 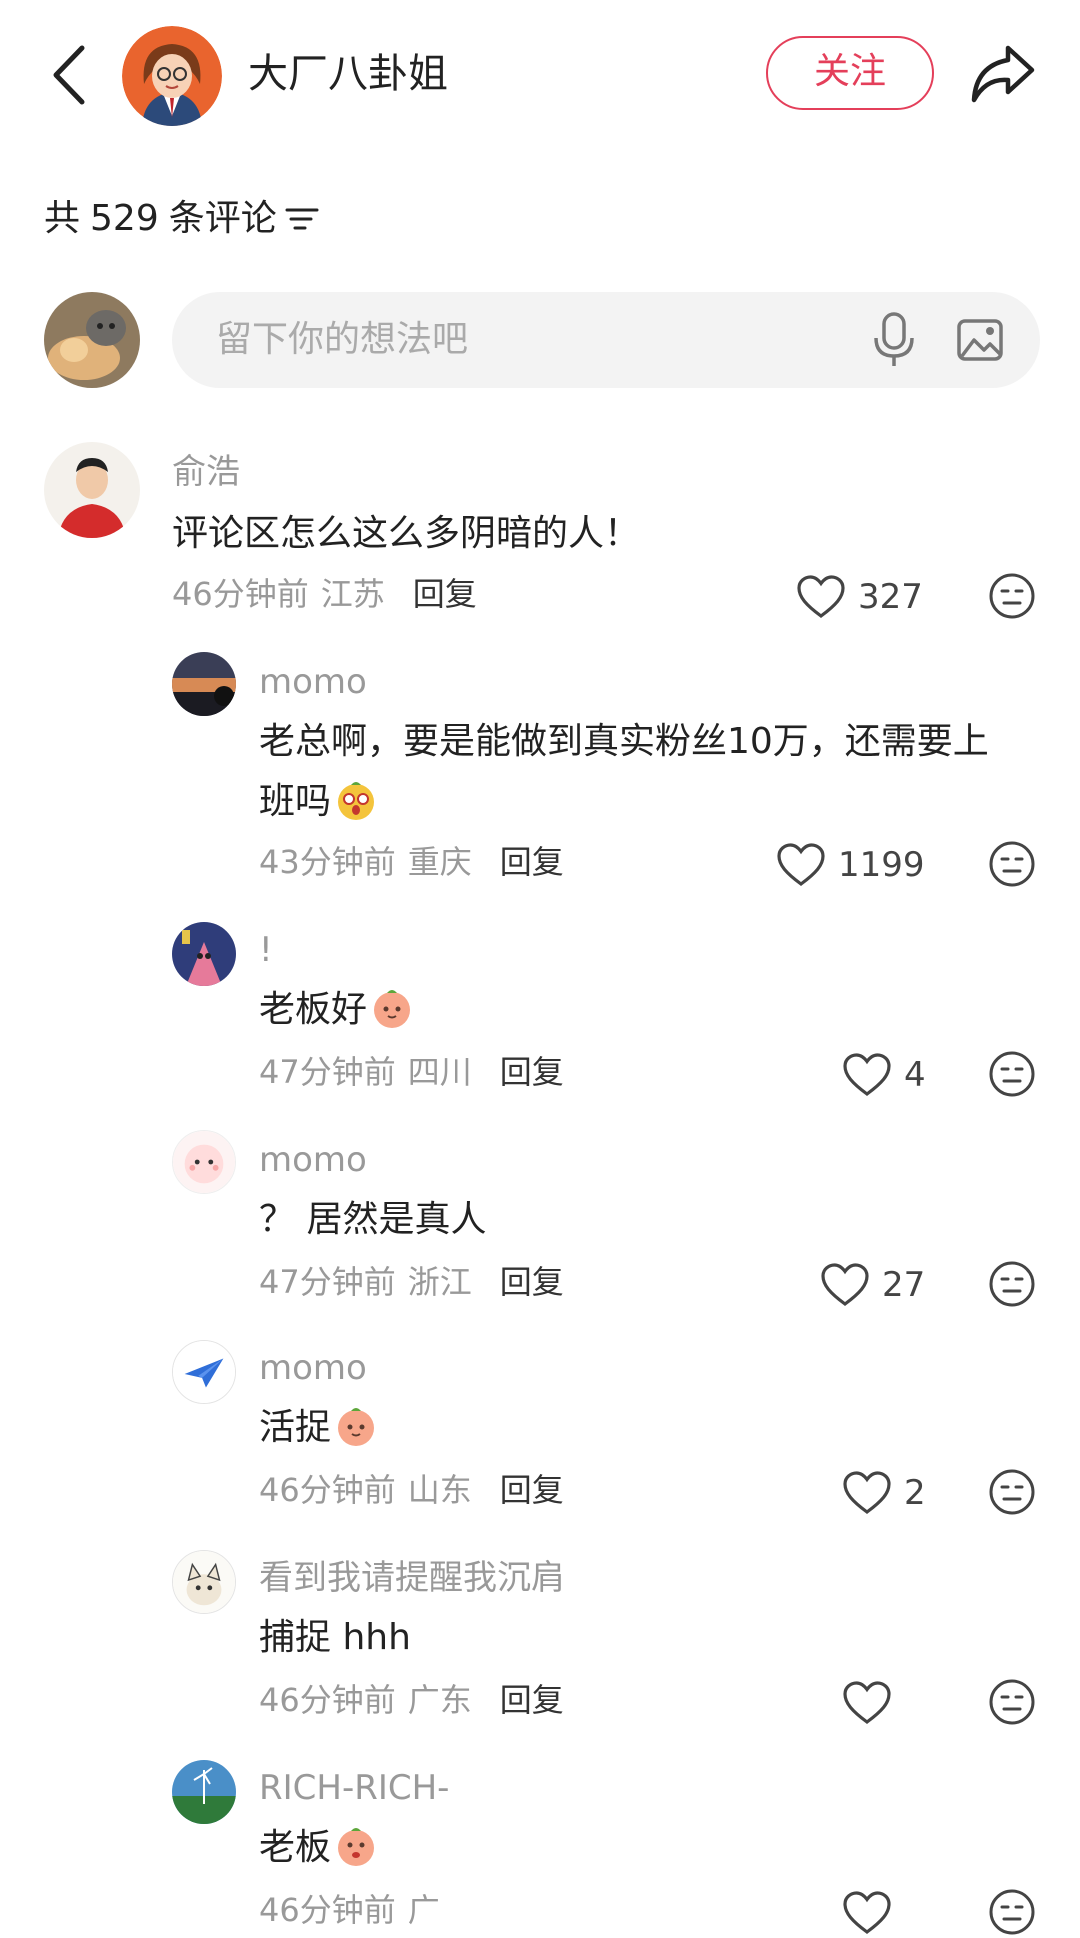 I want to click on comment-text: 老板, so click(x=318, y=1848).